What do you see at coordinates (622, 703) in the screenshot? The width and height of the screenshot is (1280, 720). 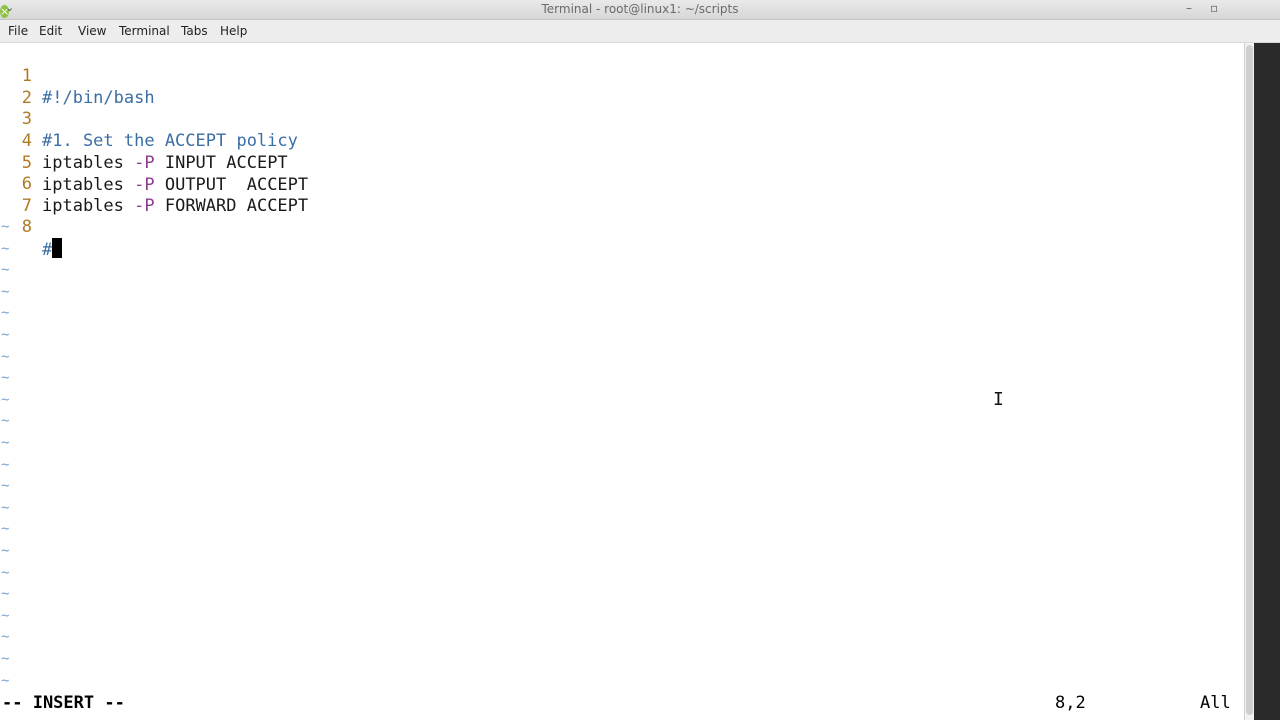 I see `status-line: -- INSERT -- 8,2 All` at bounding box center [622, 703].